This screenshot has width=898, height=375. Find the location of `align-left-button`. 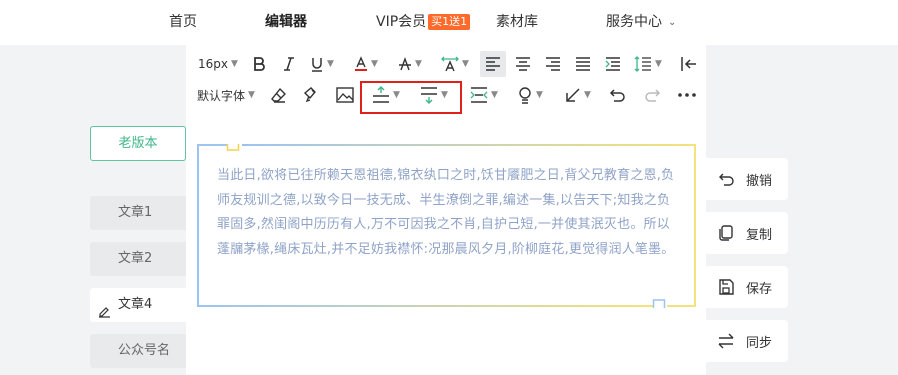

align-left-button is located at coordinates (493, 64).